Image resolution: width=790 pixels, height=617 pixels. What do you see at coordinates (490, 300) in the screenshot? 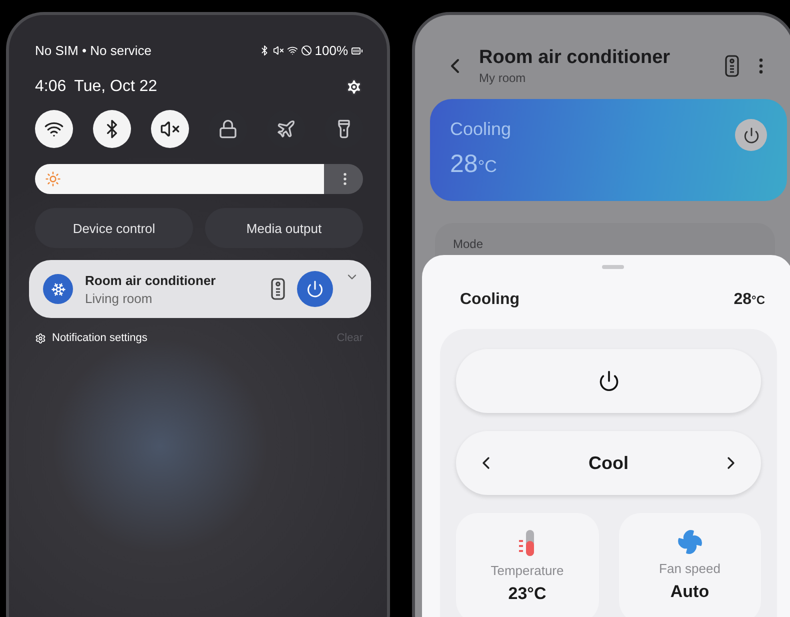
I see `sheet-status: Cooling` at bounding box center [490, 300].